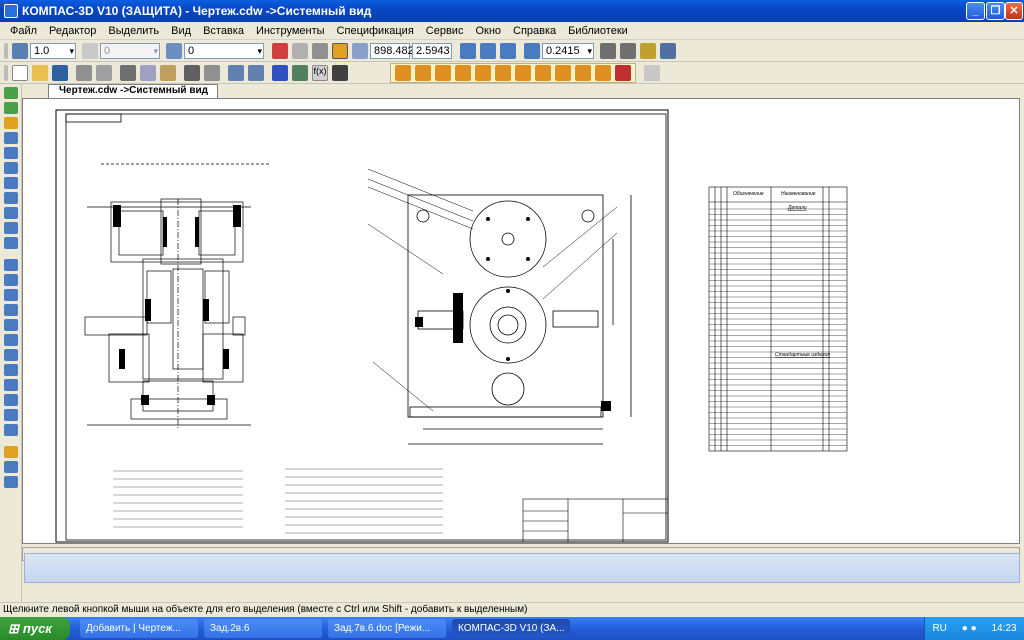 This screenshot has width=1024, height=640. I want to click on ellipse-icon, so click(11, 325).